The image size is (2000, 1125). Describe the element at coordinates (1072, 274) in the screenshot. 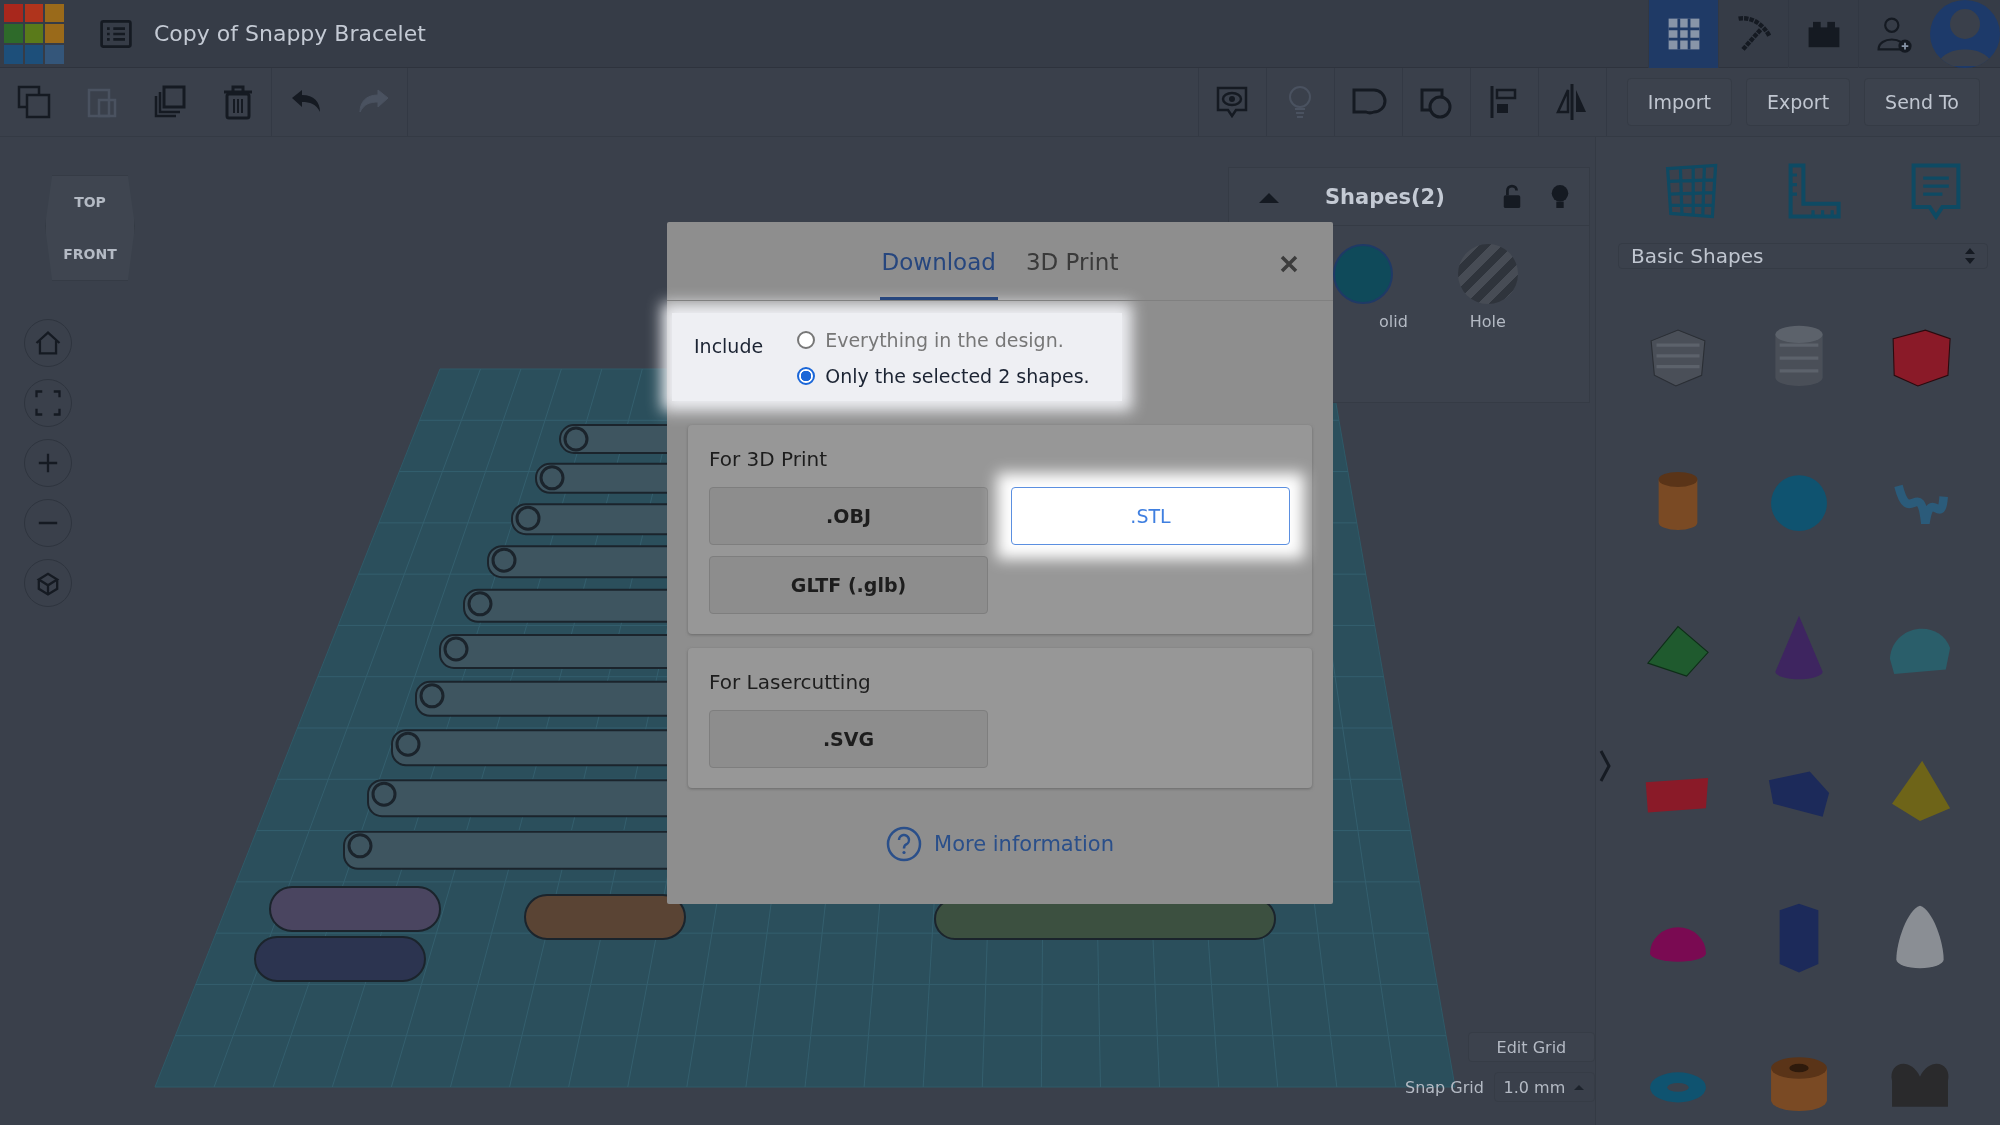

I see `dialog-tab: 3D Print` at that location.